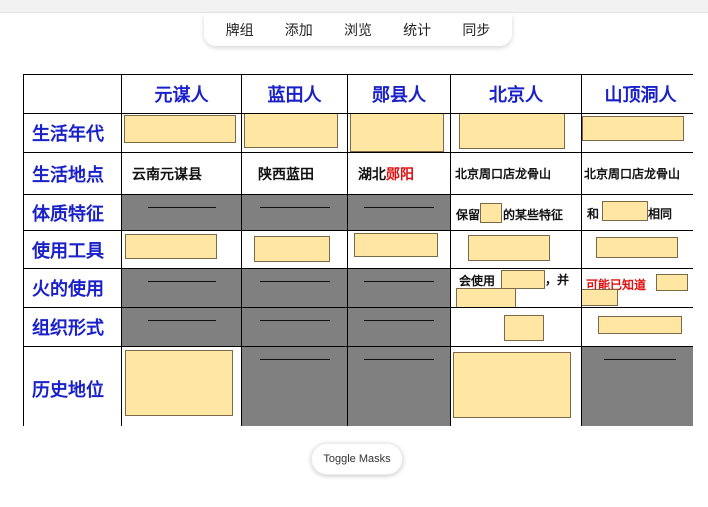  What do you see at coordinates (660, 214) in the screenshot?
I see `trait-shandingdong-post: 相同` at bounding box center [660, 214].